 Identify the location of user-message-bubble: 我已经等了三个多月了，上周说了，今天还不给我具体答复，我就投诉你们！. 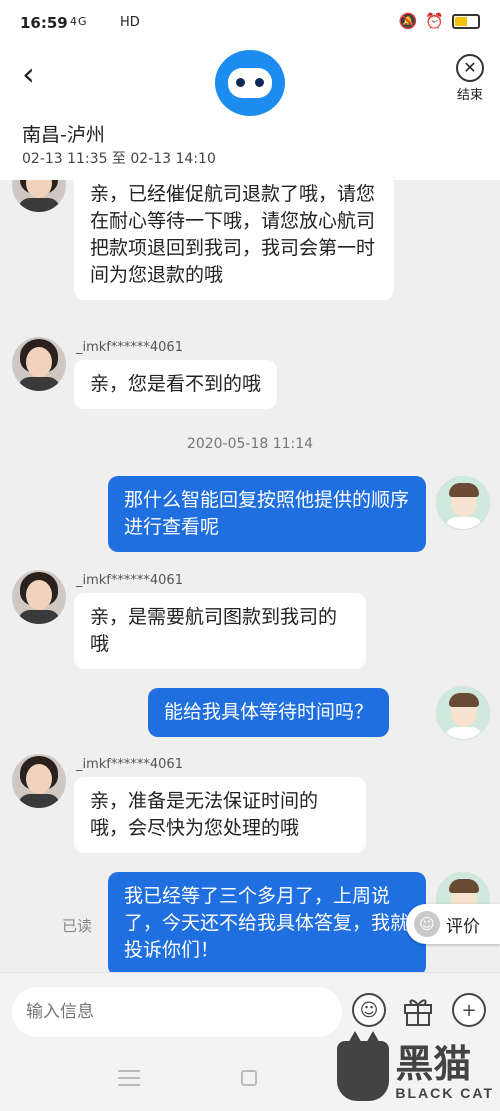
(267, 922).